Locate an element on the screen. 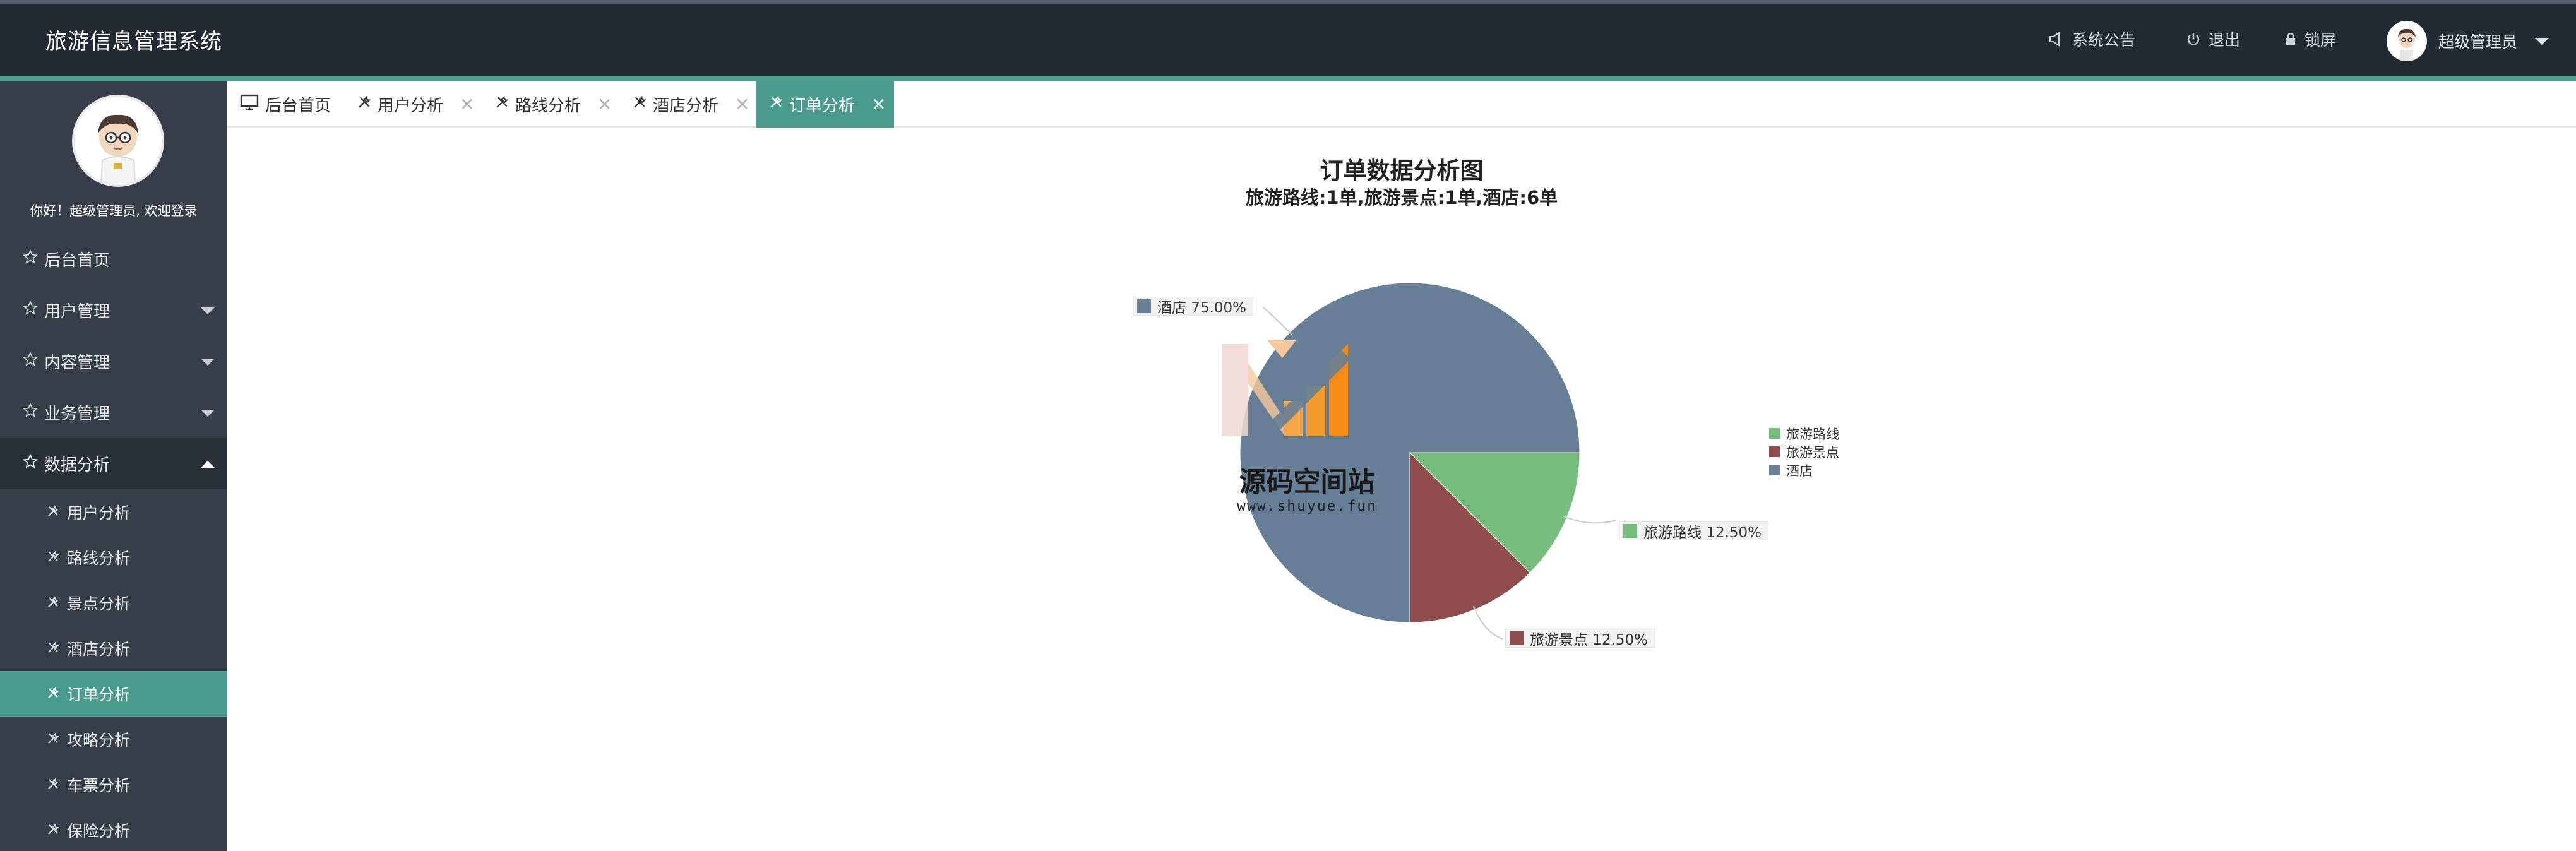  sidebar-subitem-insurance-analysis: 保险分析 is located at coordinates (113, 829).